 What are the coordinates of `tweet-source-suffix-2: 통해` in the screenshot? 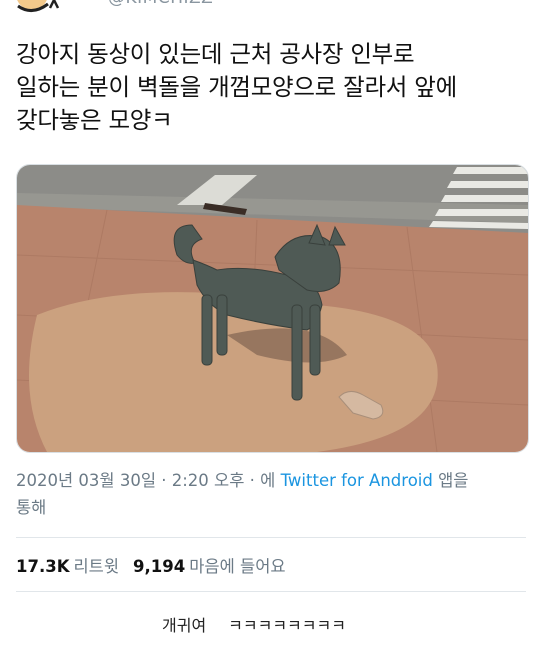 It's located at (31, 507).